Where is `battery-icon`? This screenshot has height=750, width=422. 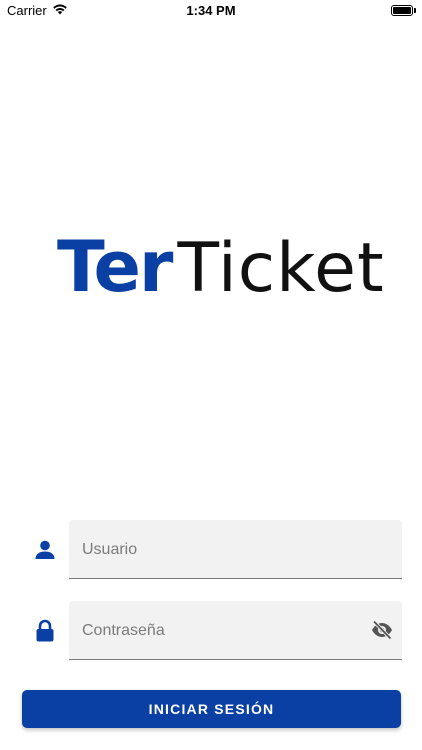 battery-icon is located at coordinates (402, 10).